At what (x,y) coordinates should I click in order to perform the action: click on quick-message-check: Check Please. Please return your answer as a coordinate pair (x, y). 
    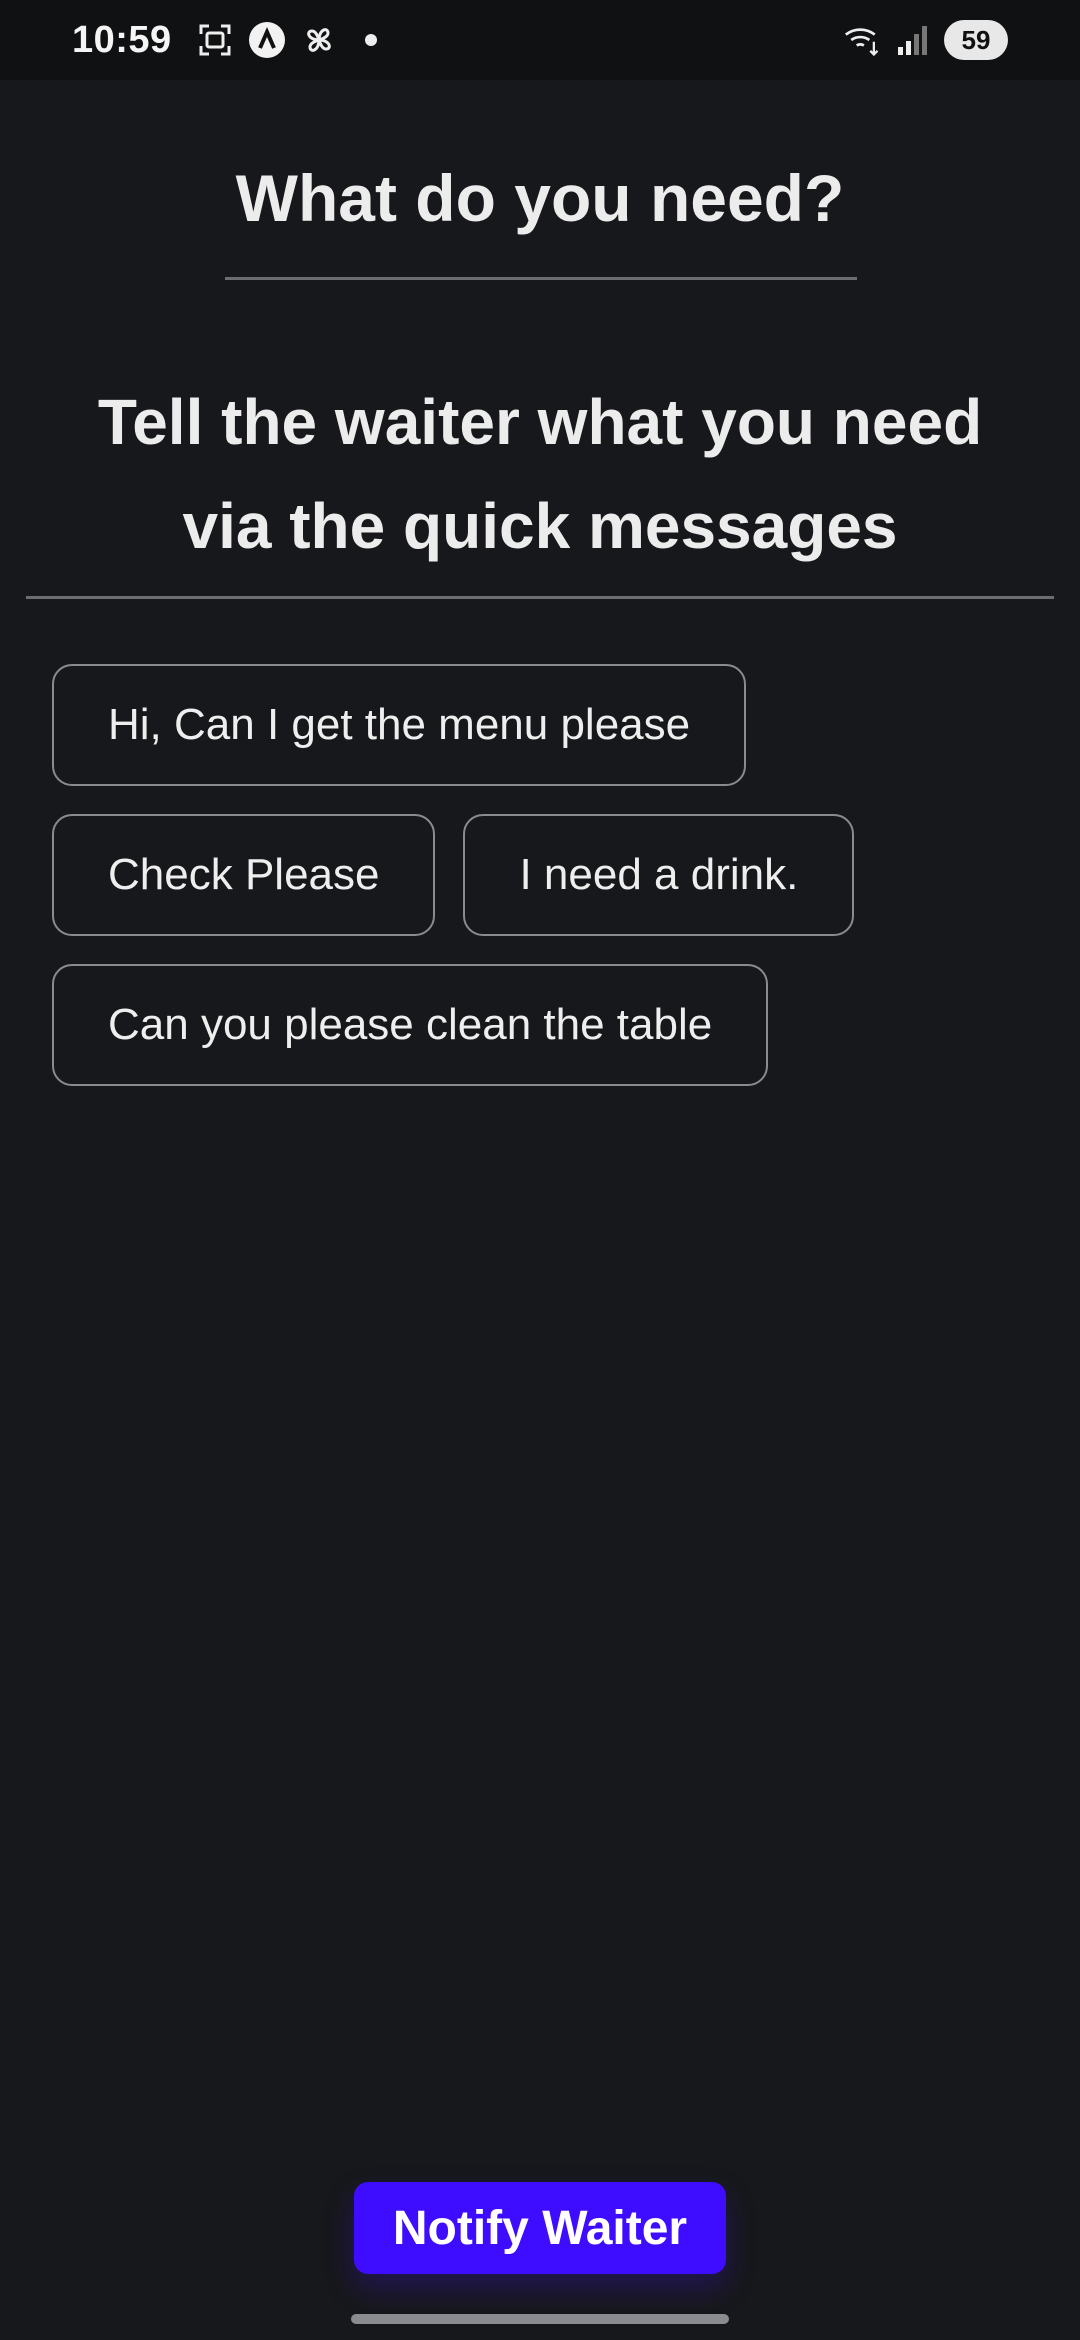
    Looking at the image, I should click on (244, 875).